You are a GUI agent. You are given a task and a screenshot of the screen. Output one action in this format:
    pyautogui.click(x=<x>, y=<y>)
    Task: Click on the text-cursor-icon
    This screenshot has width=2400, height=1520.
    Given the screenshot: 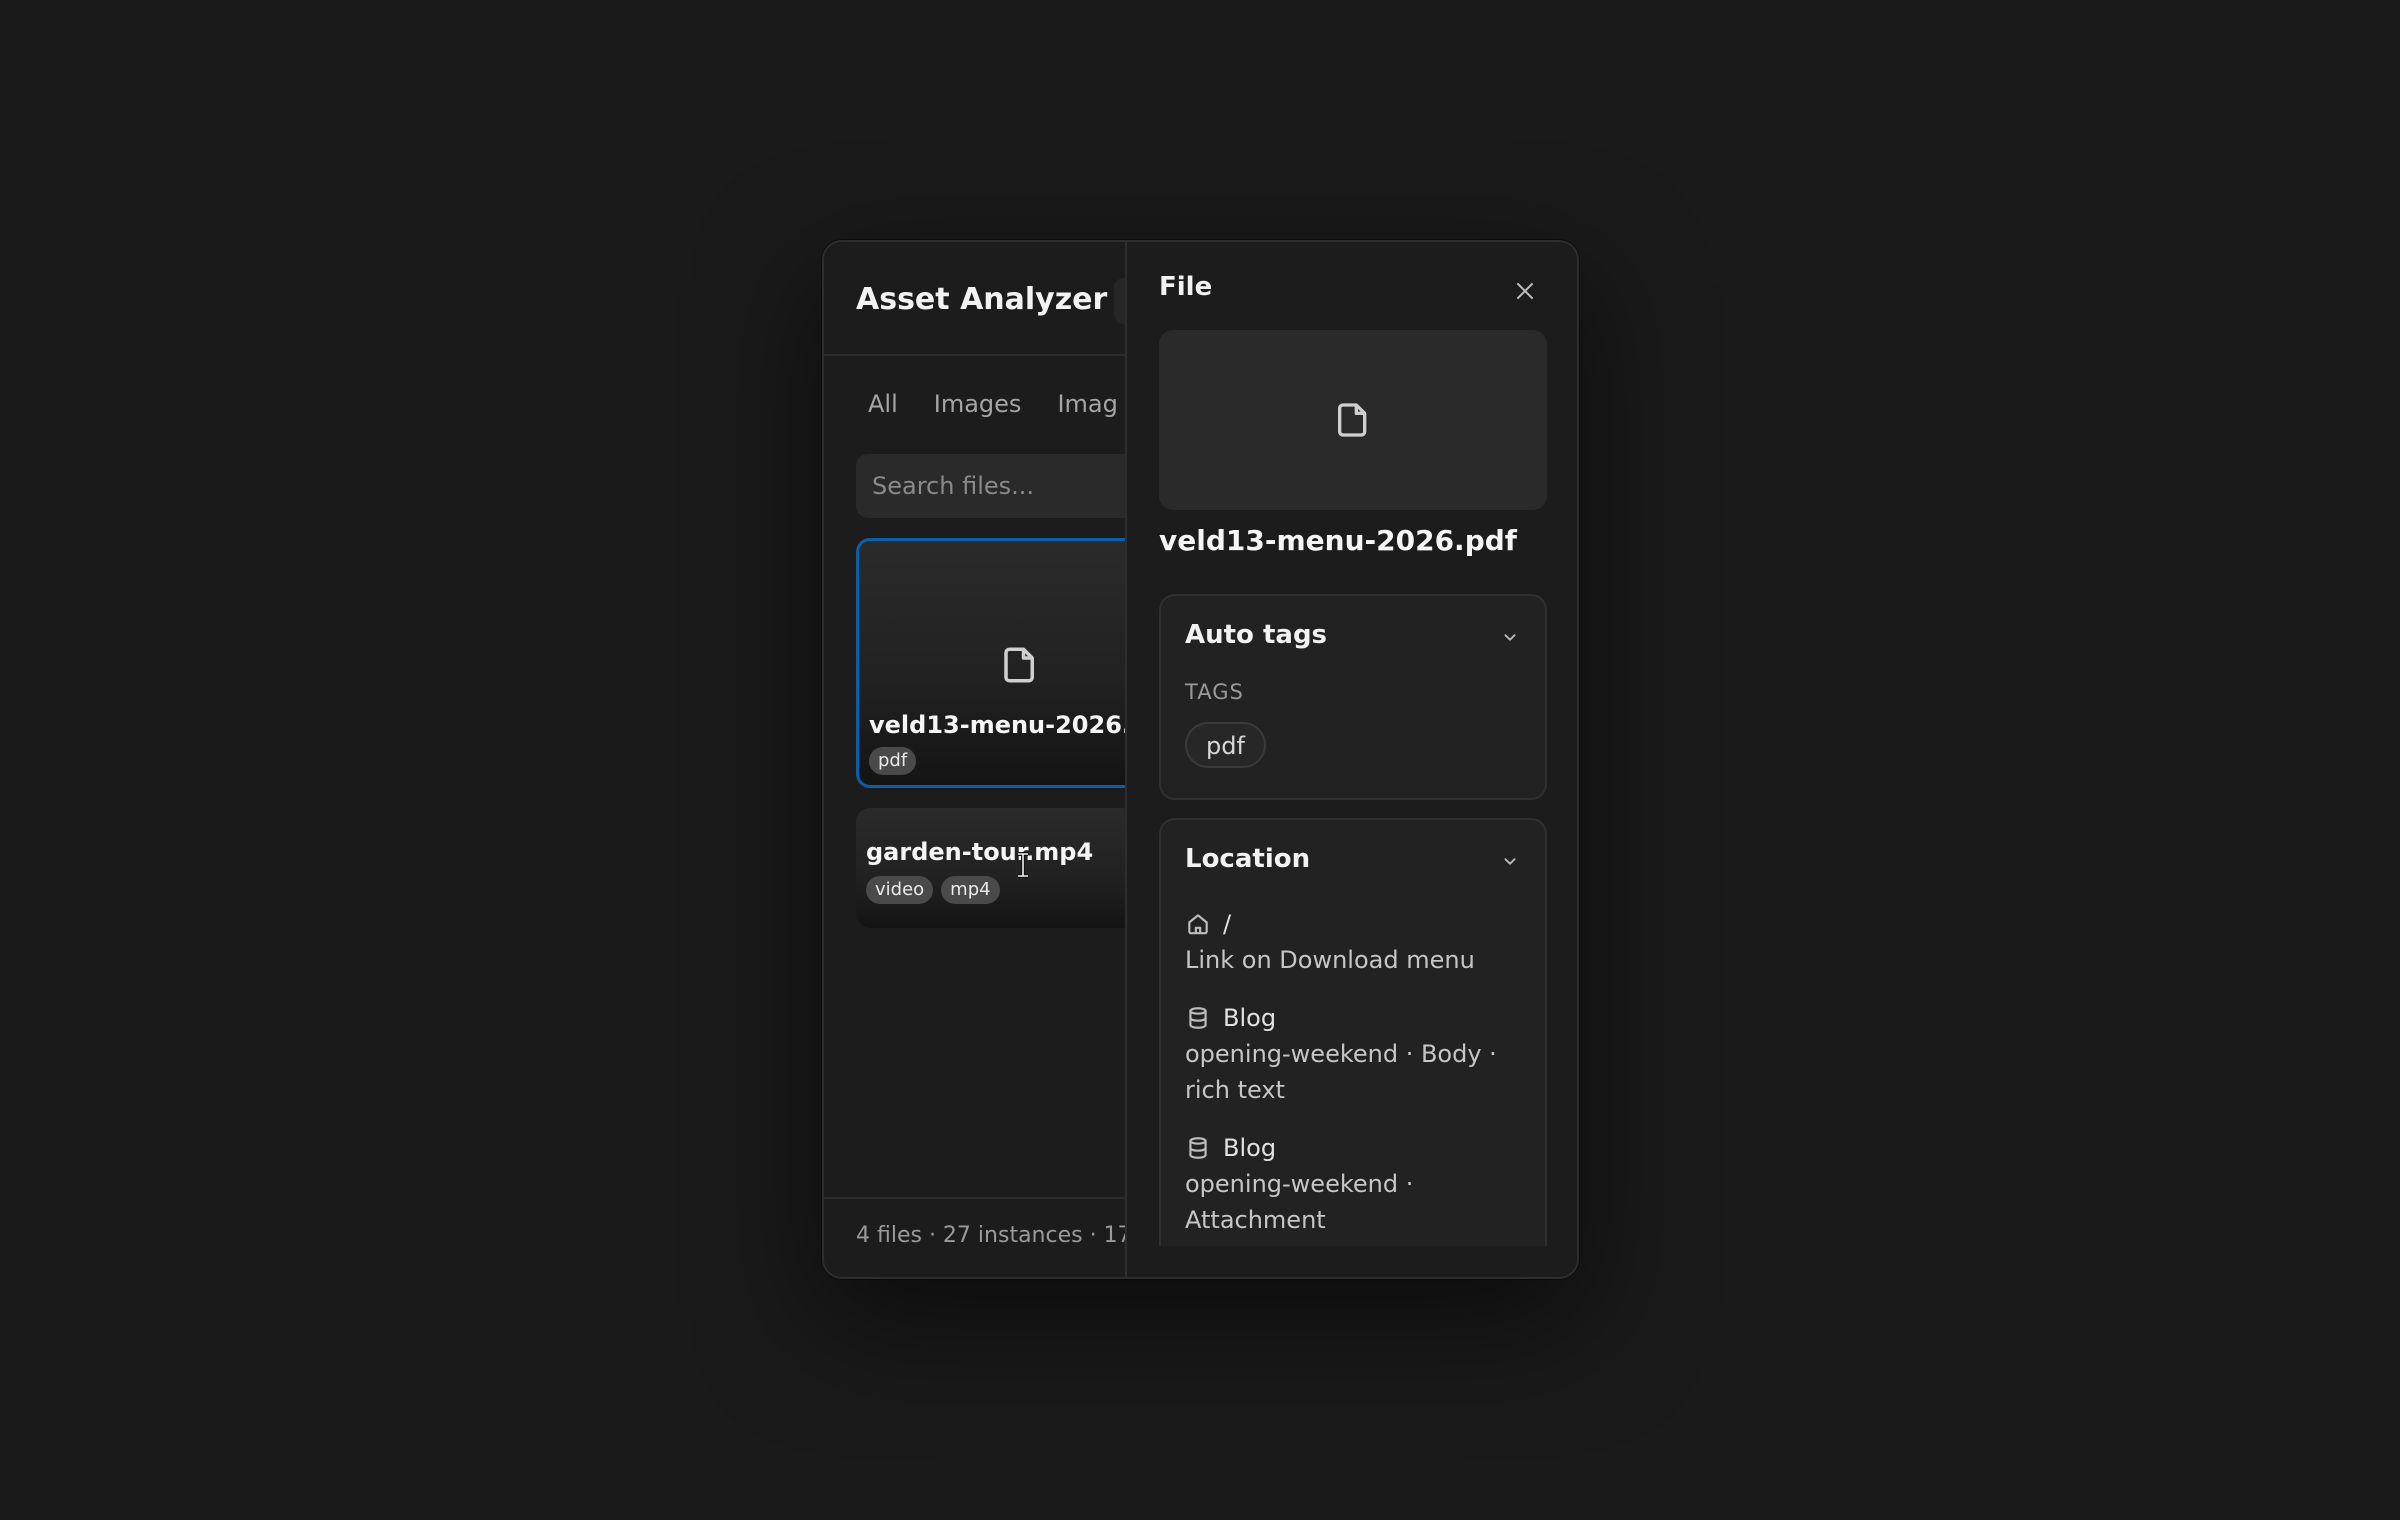 What is the action you would take?
    pyautogui.click(x=1023, y=865)
    